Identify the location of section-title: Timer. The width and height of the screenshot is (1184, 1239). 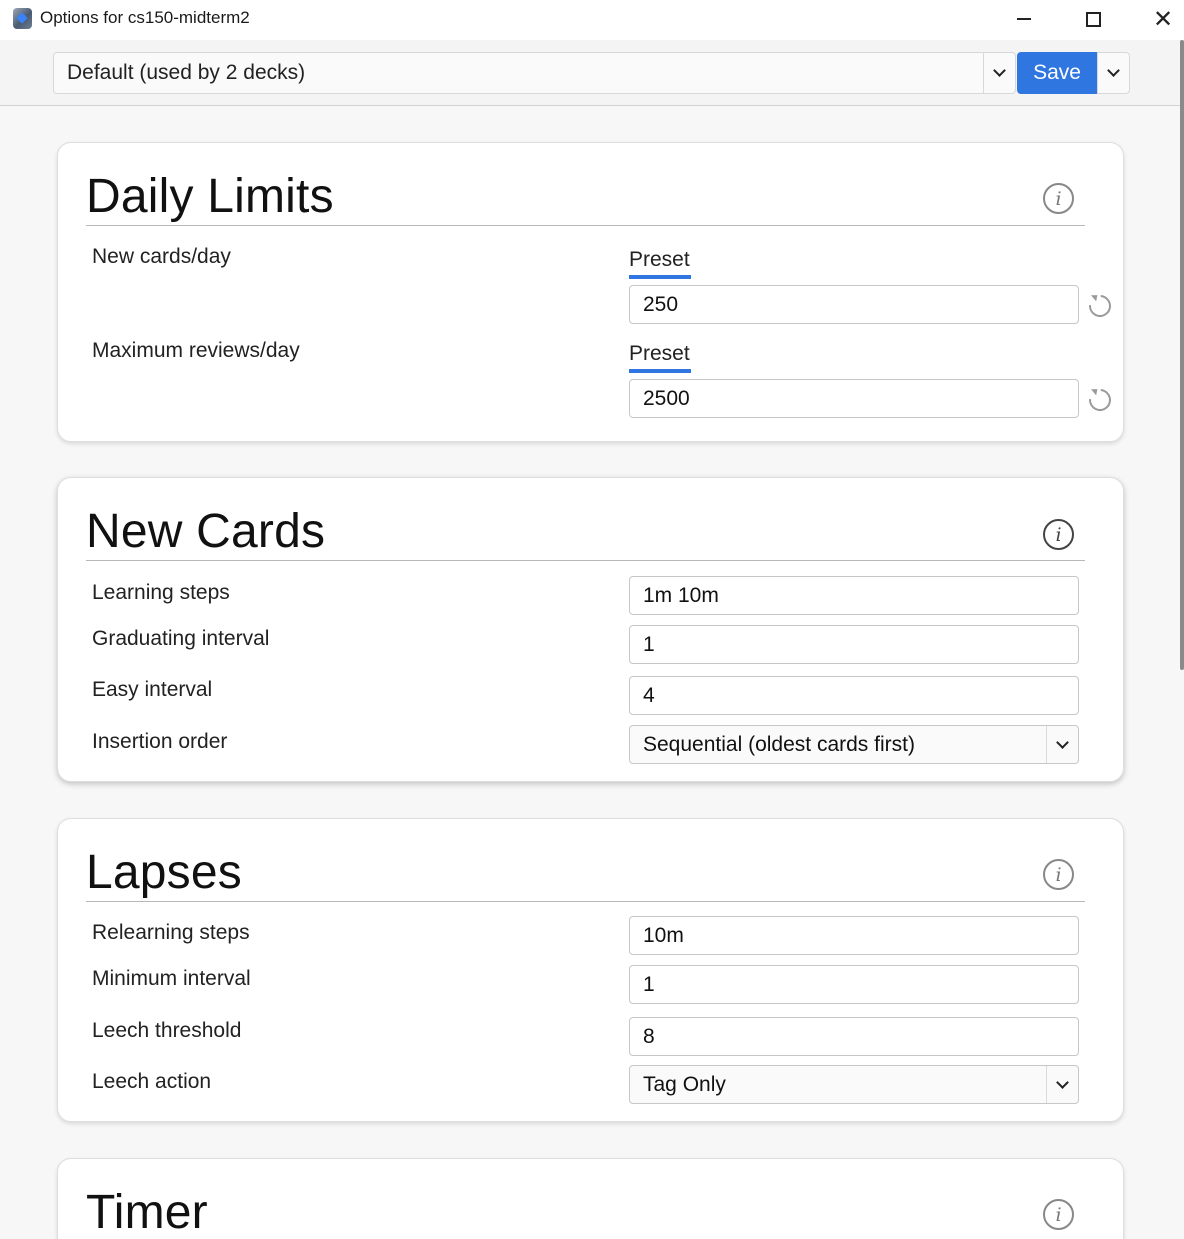
(147, 1212).